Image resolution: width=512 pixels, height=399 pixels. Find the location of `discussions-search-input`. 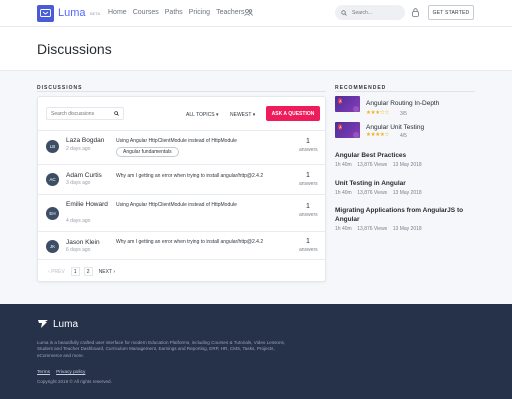

discussions-search-input is located at coordinates (81, 113).